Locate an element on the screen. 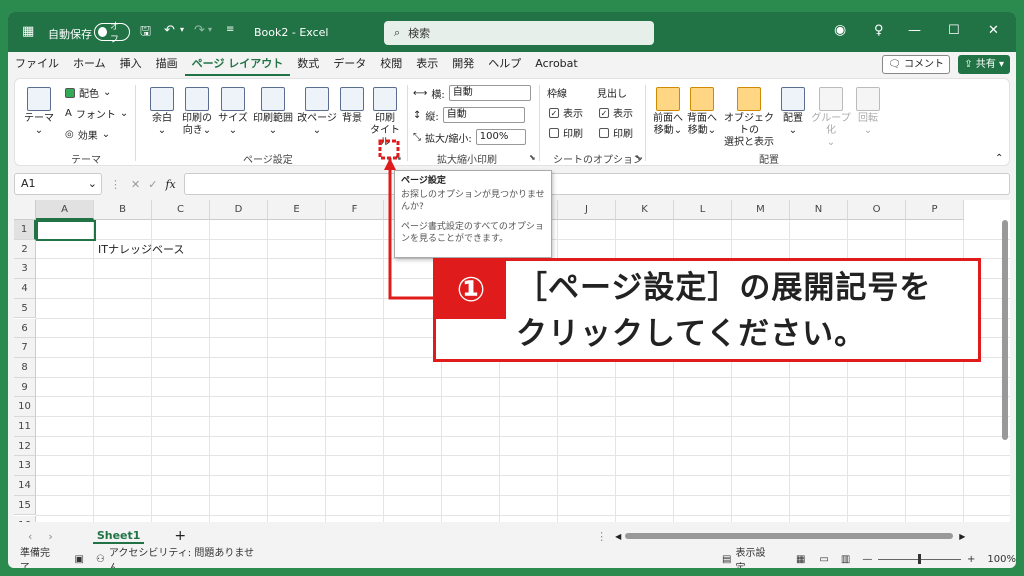  step-number-badge: ① is located at coordinates (471, 290).